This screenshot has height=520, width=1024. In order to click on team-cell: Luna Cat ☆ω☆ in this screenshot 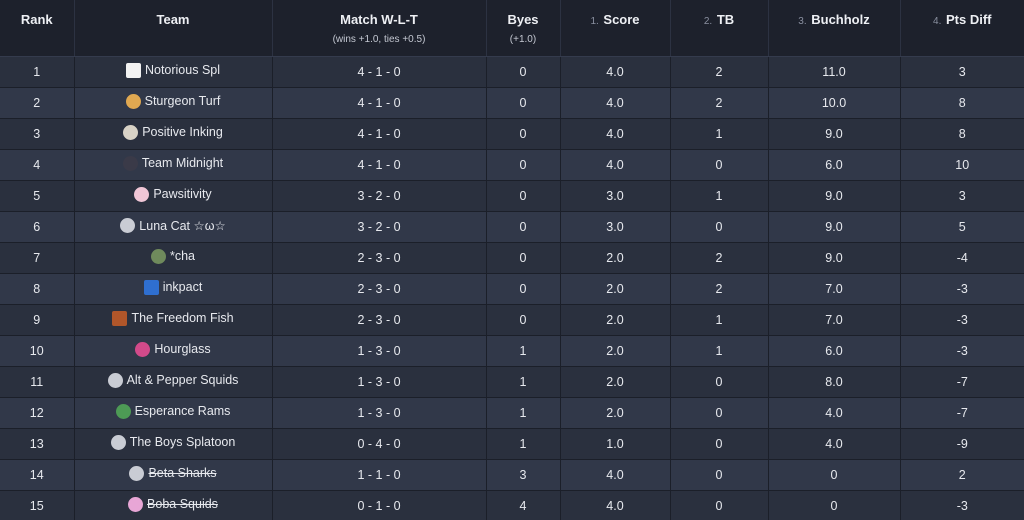, I will do `click(173, 227)`.